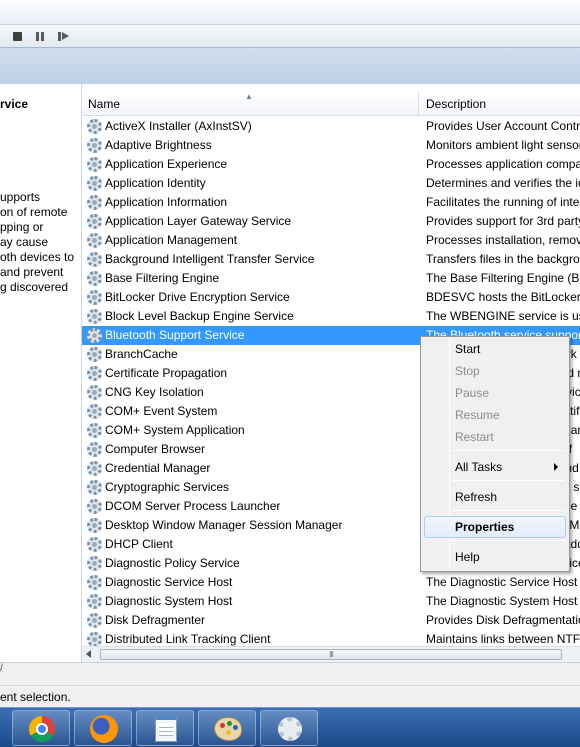  Describe the element at coordinates (290, 66) in the screenshot. I see `console-header-strip` at that location.